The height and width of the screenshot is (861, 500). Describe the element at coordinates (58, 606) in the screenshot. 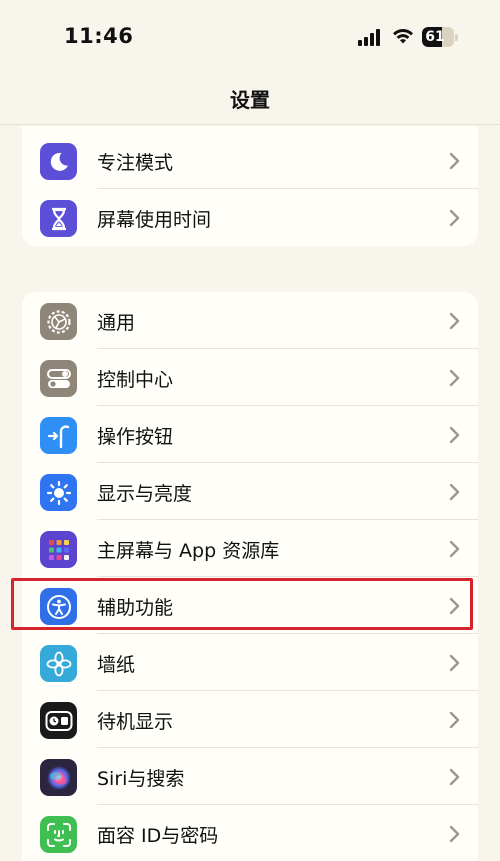

I see `accessibility-icon` at that location.